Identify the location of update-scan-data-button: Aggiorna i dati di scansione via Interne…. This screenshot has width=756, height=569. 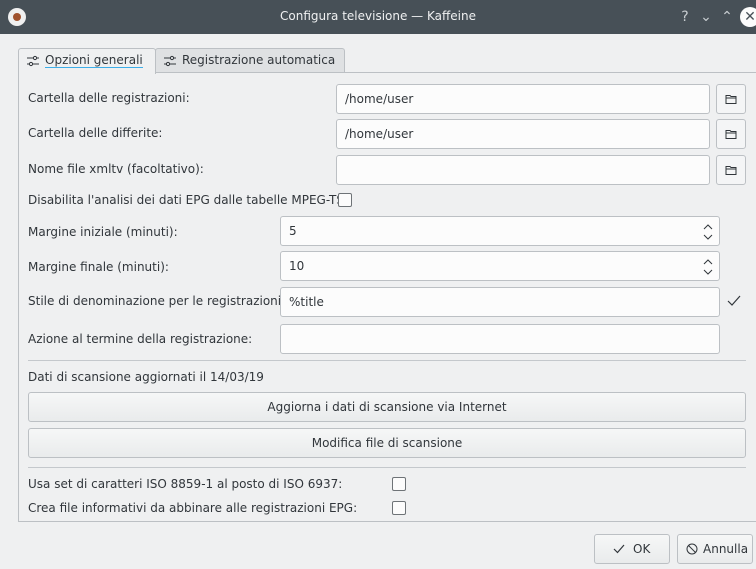
(387, 407).